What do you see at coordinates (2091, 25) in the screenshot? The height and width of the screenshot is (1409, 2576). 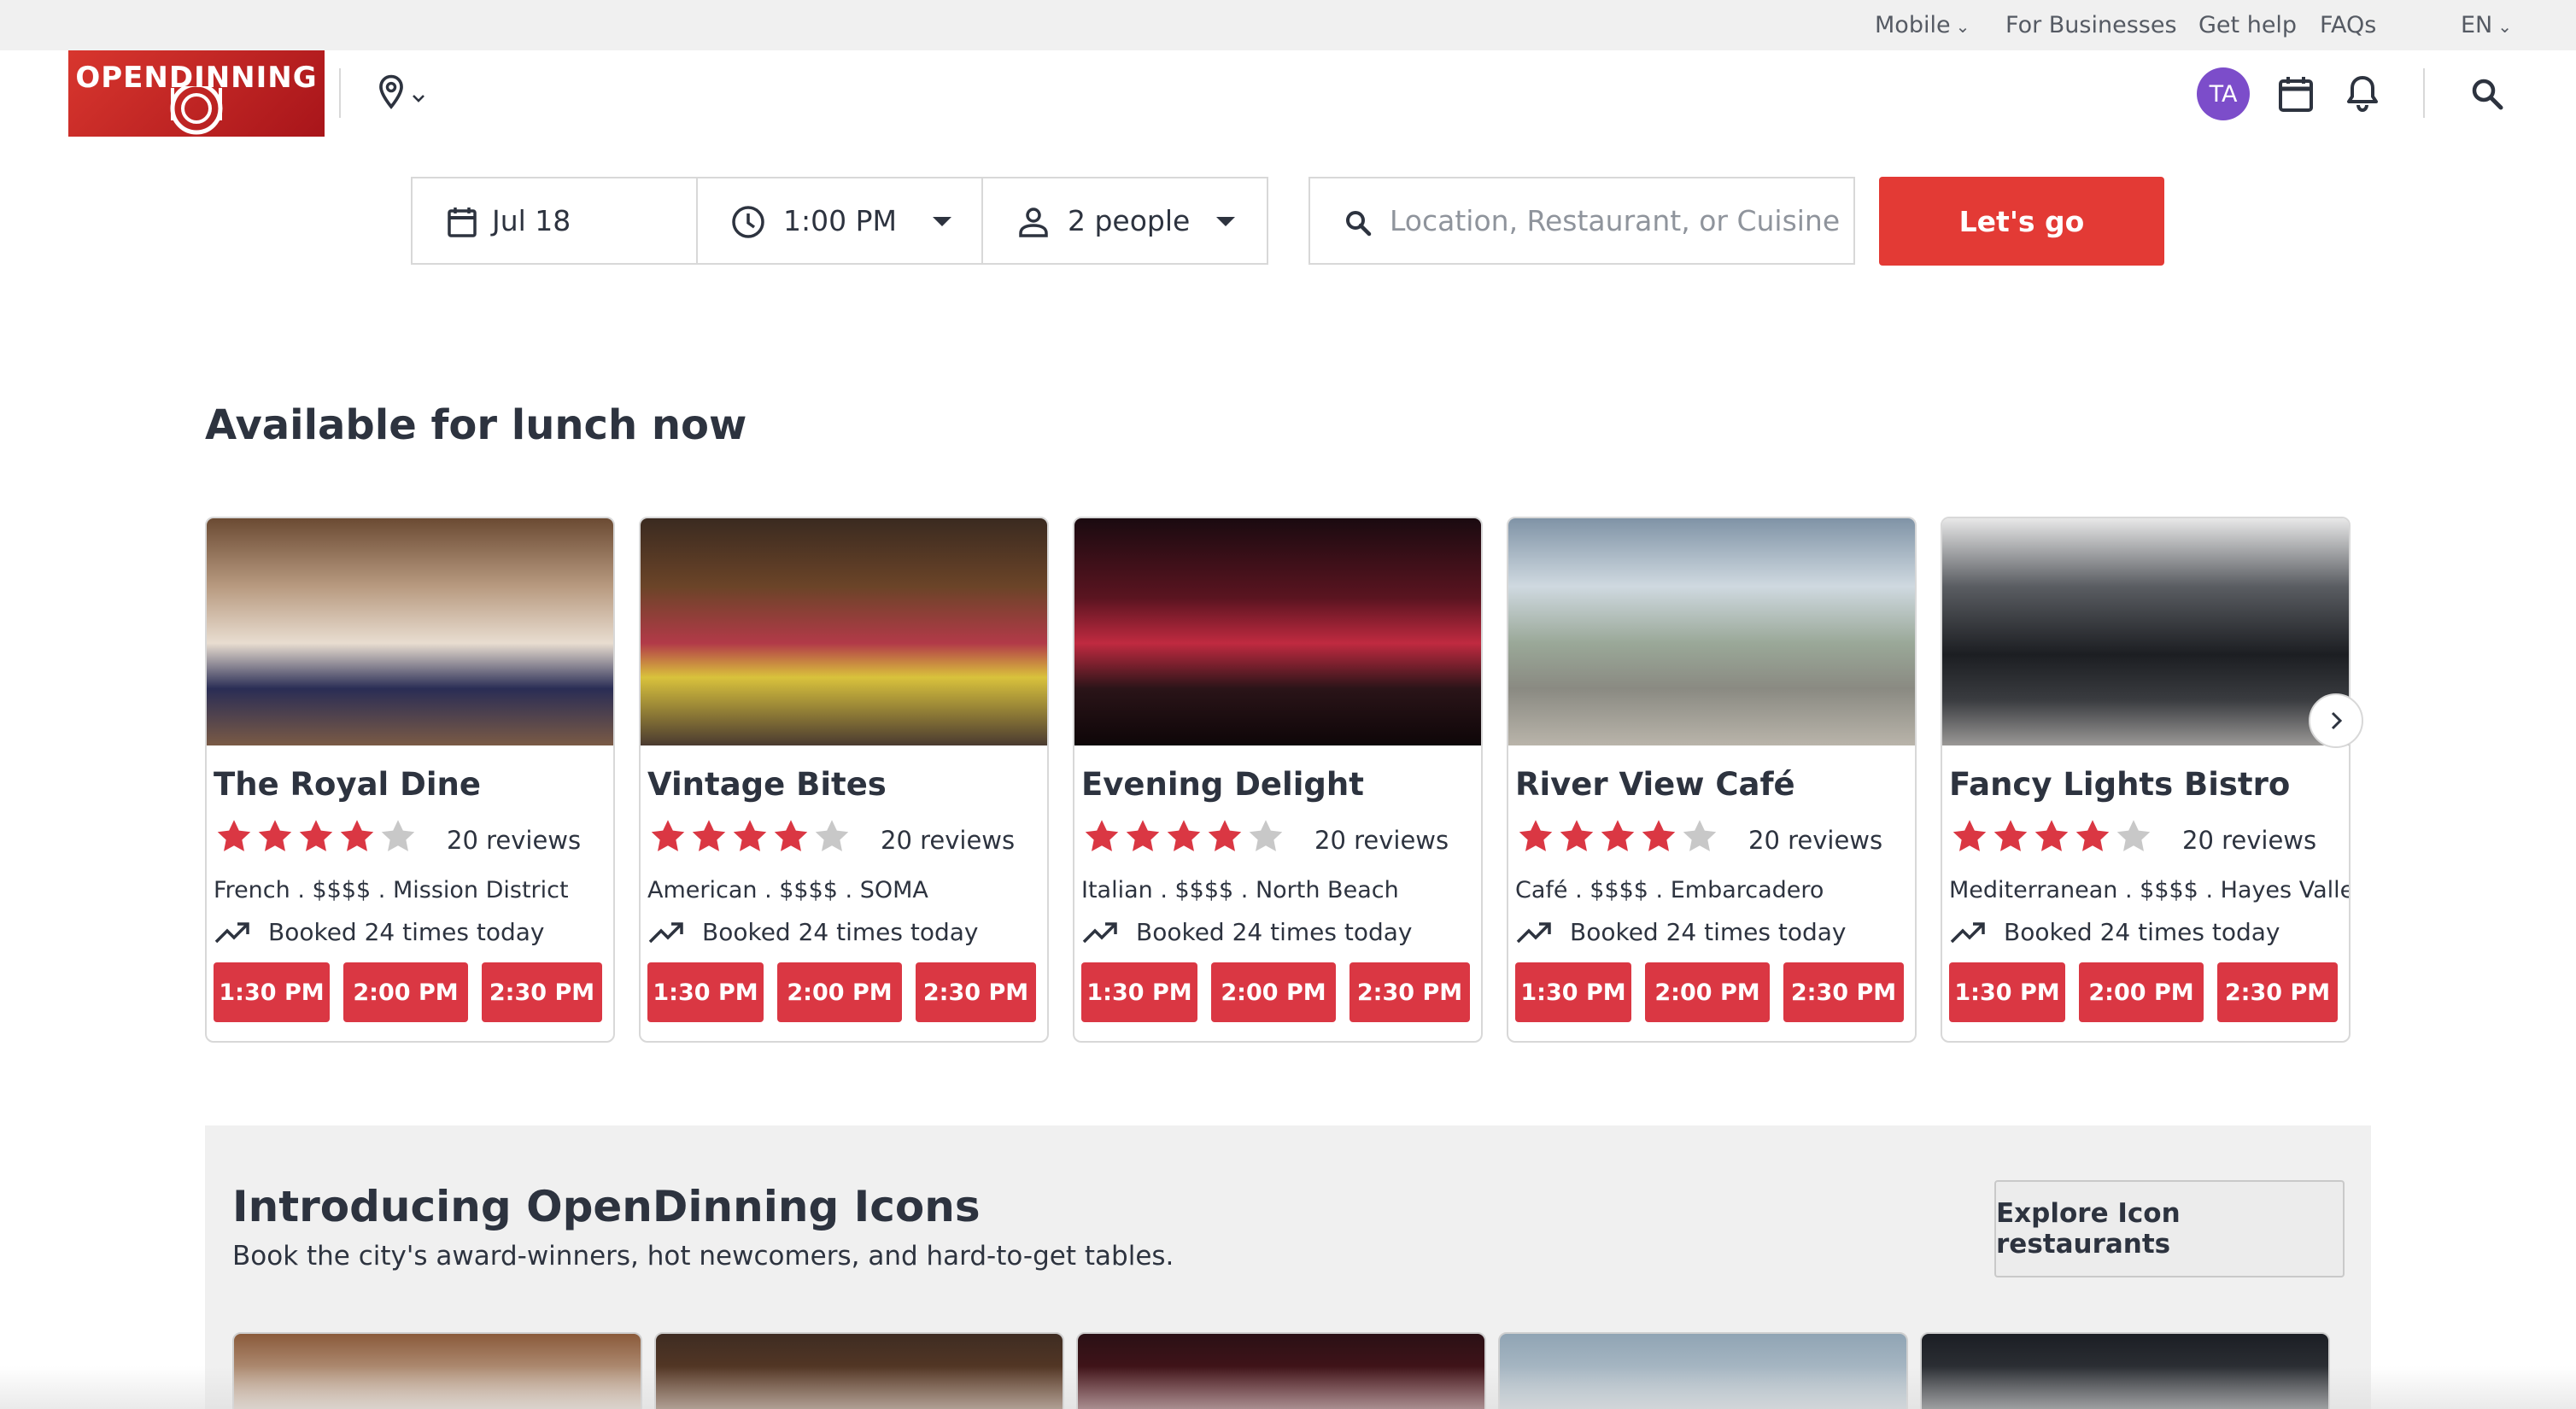 I see `for-businesses-link: For Businesses` at bounding box center [2091, 25].